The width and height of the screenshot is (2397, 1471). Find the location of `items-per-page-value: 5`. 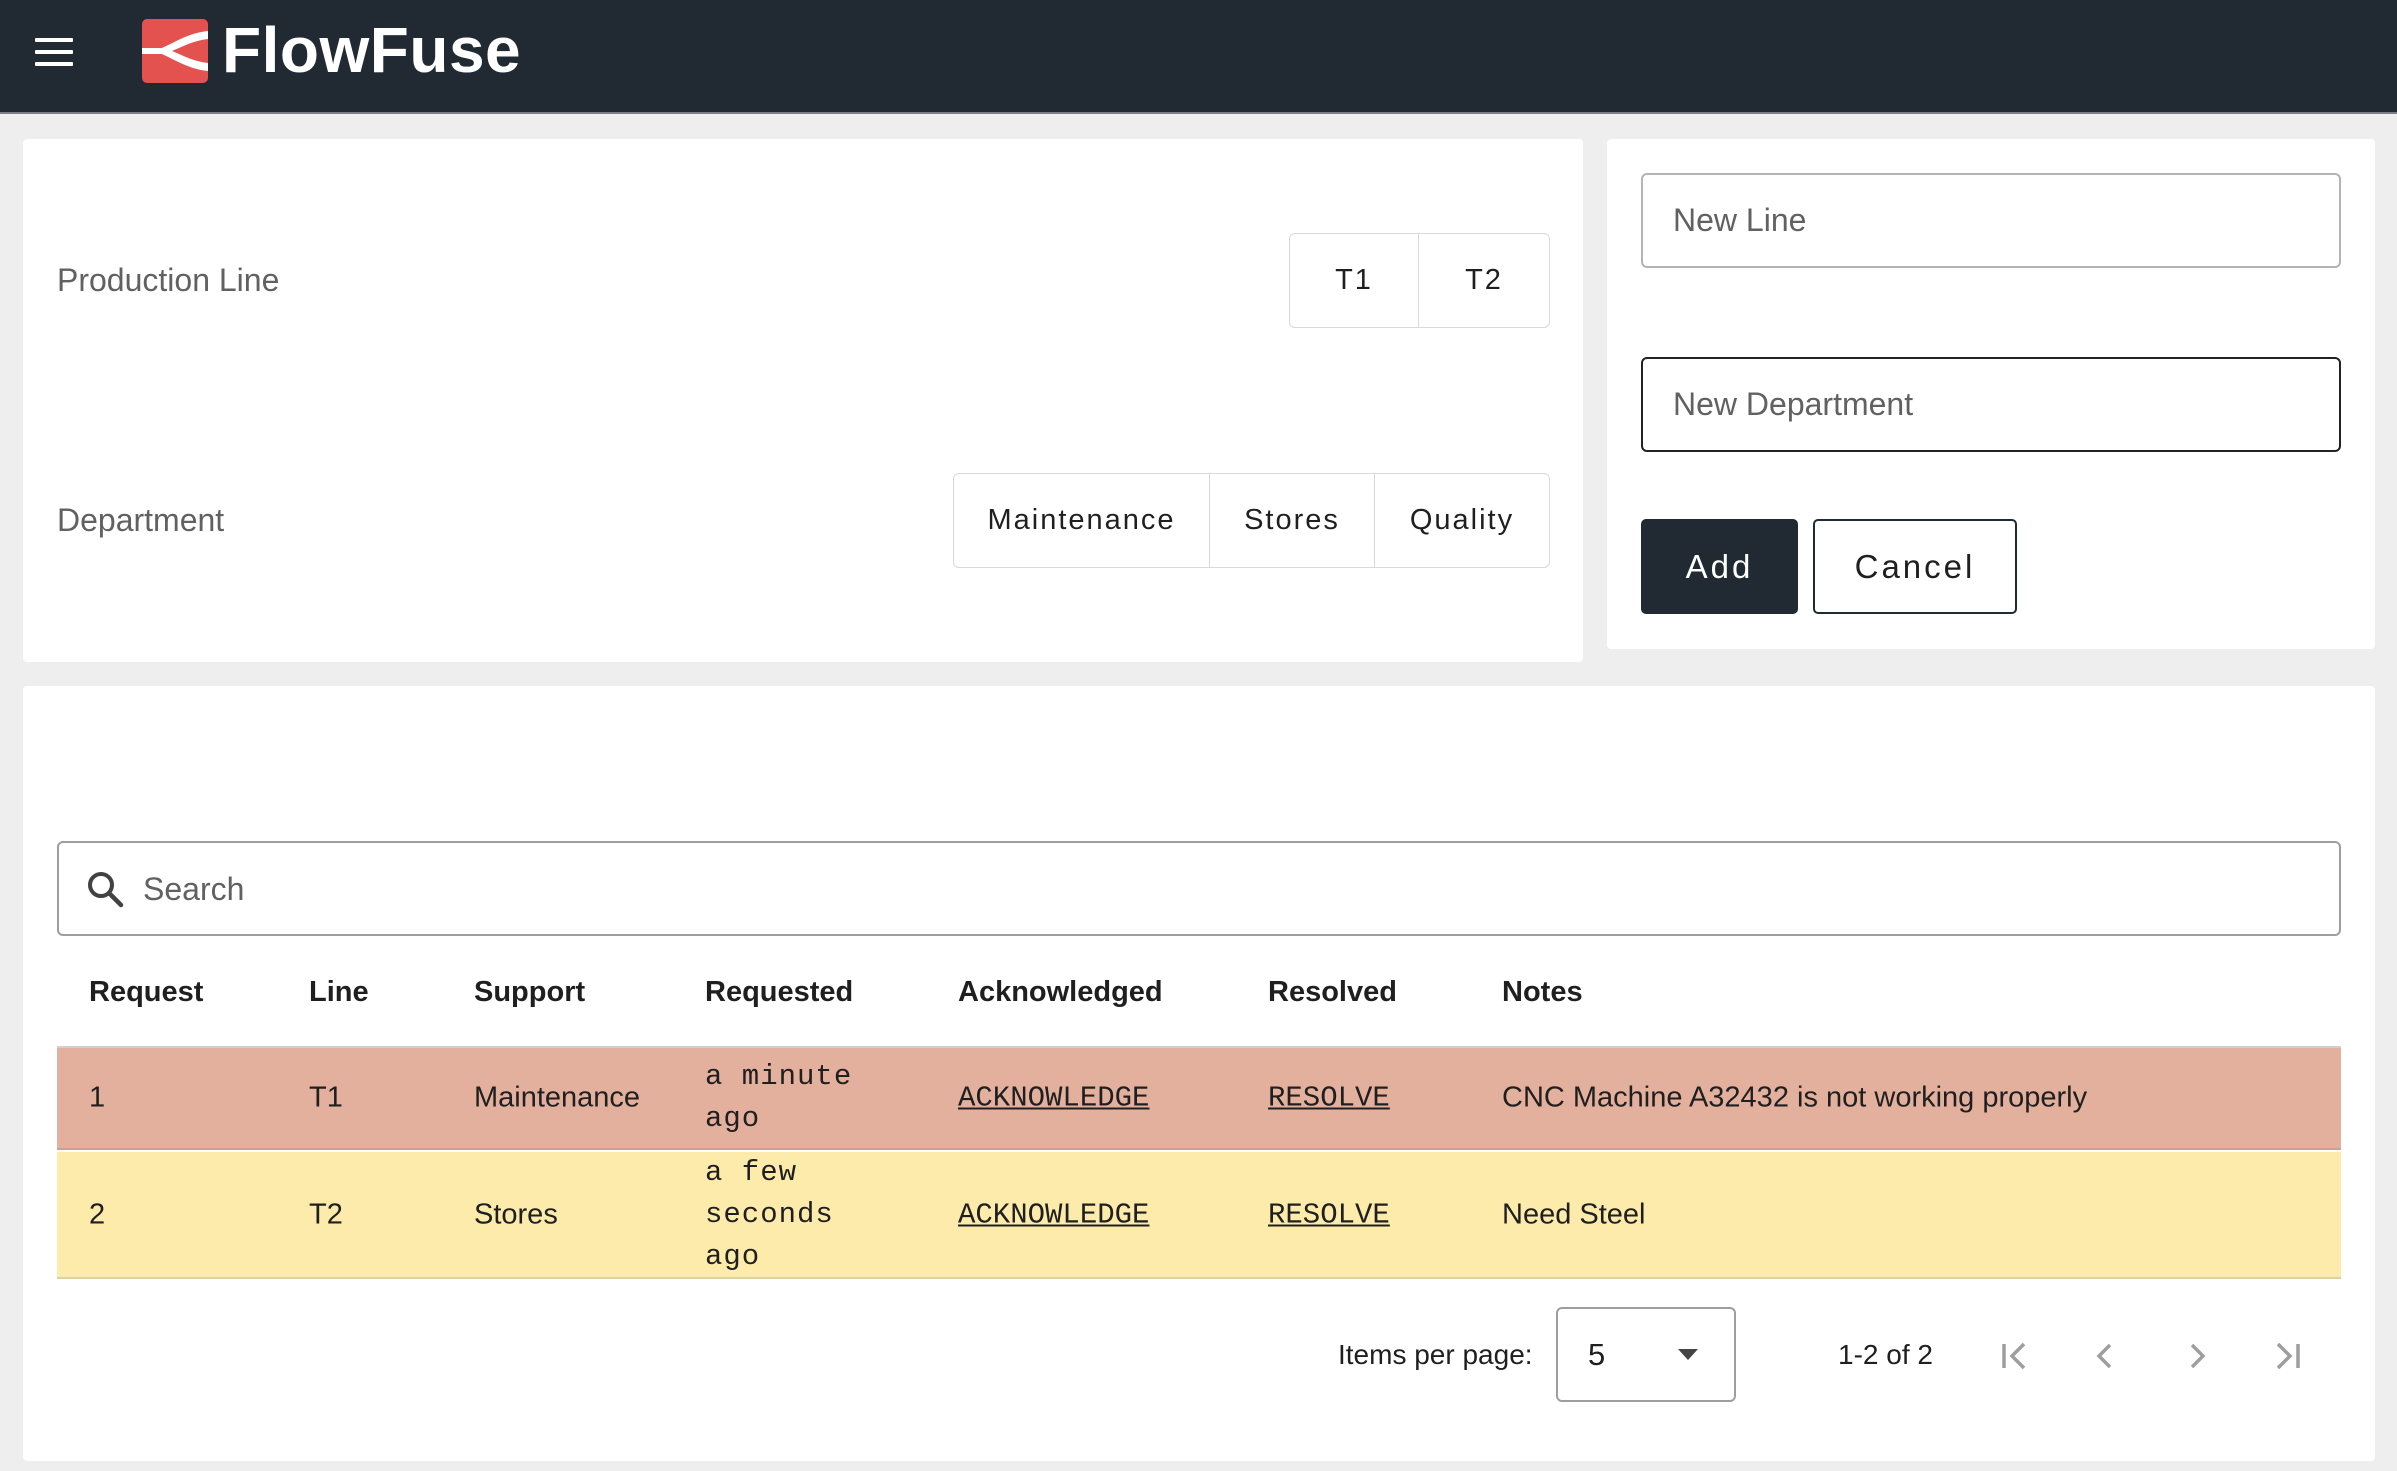

items-per-page-value: 5 is located at coordinates (1597, 1354).